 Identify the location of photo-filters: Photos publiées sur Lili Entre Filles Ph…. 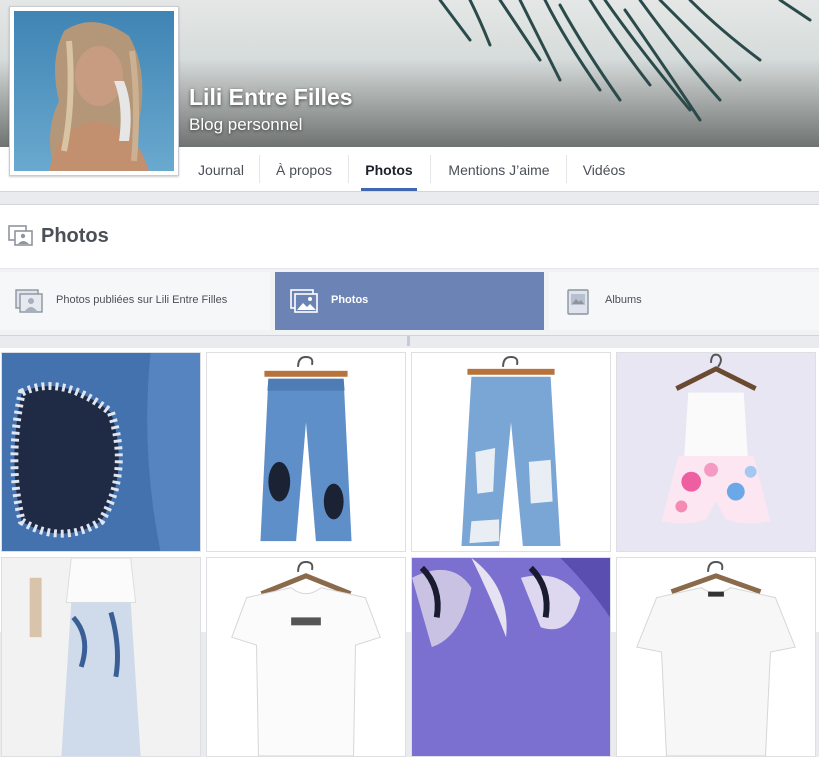
(409, 303).